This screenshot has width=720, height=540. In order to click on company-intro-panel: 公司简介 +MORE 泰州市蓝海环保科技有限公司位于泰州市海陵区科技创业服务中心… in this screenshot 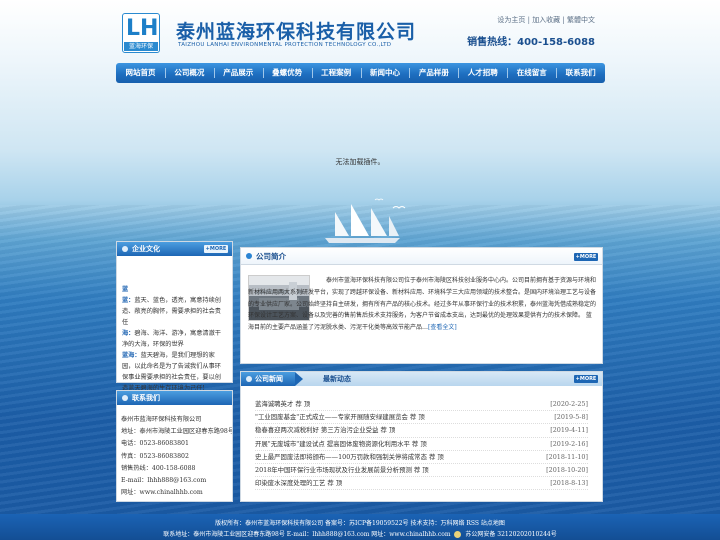, I will do `click(421, 305)`.